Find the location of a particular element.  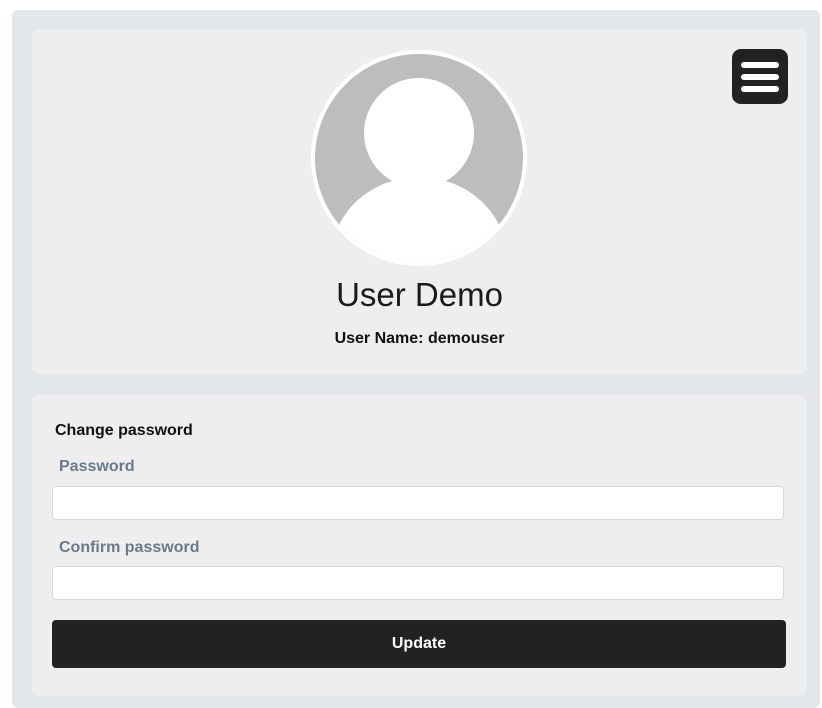

update-button: Update is located at coordinates (419, 644).